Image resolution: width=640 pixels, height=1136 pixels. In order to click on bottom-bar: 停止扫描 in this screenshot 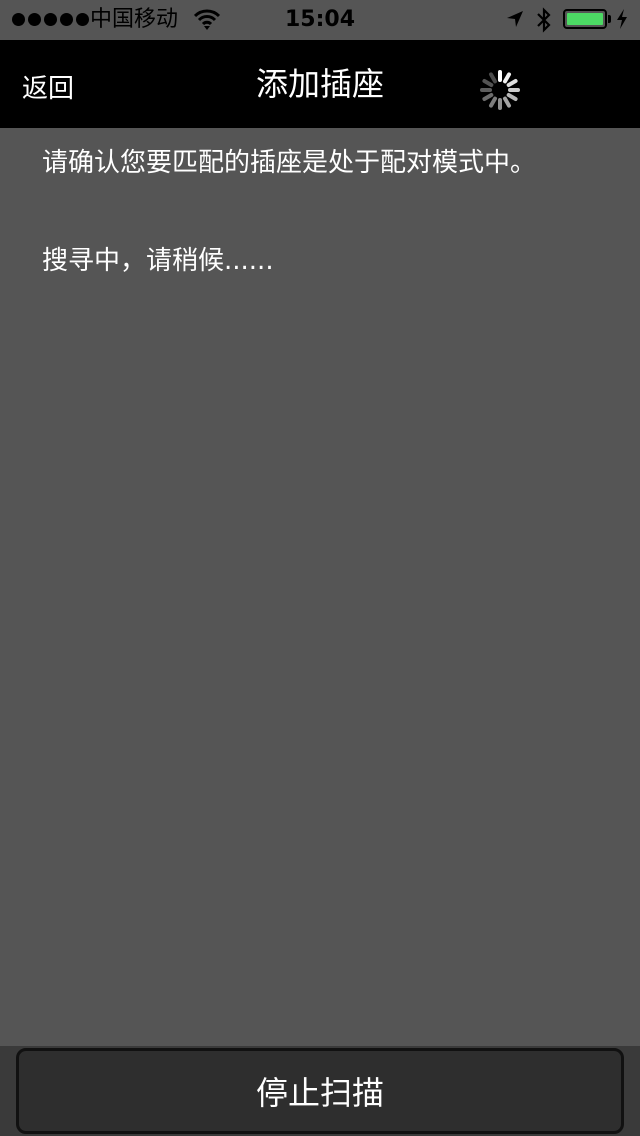, I will do `click(320, 1091)`.